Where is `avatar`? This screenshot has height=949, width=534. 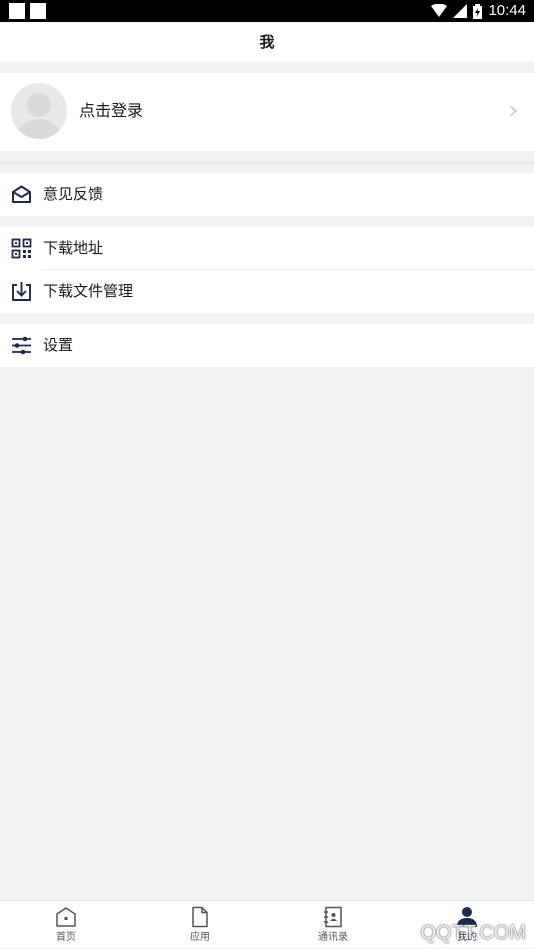 avatar is located at coordinates (39, 111).